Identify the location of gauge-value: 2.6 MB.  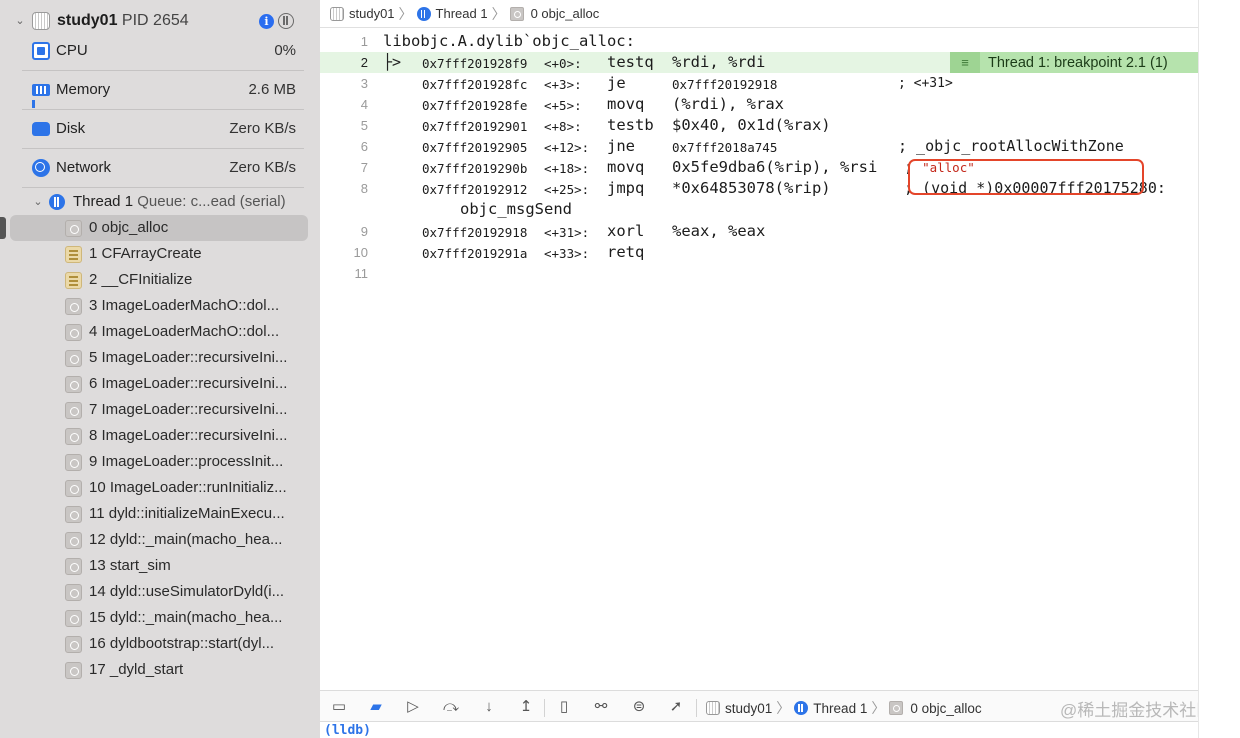
(272, 89).